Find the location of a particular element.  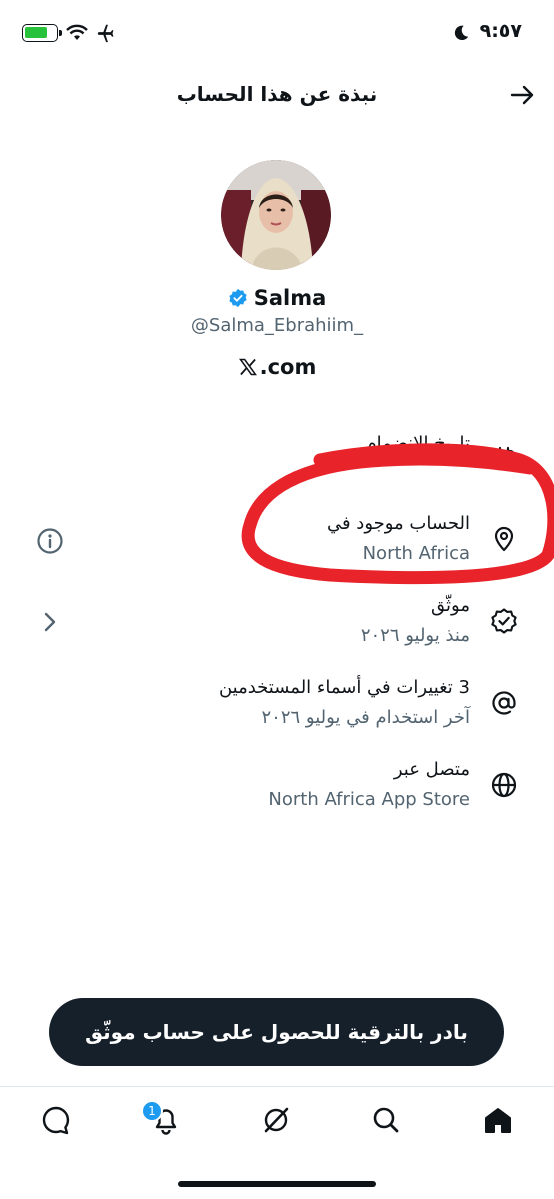

profile-website: .com is located at coordinates (277, 367).